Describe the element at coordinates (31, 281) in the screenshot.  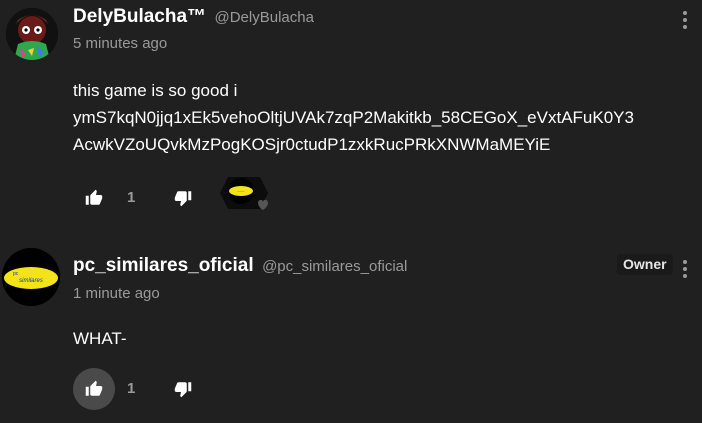
I see `svg-text: similares` at that location.